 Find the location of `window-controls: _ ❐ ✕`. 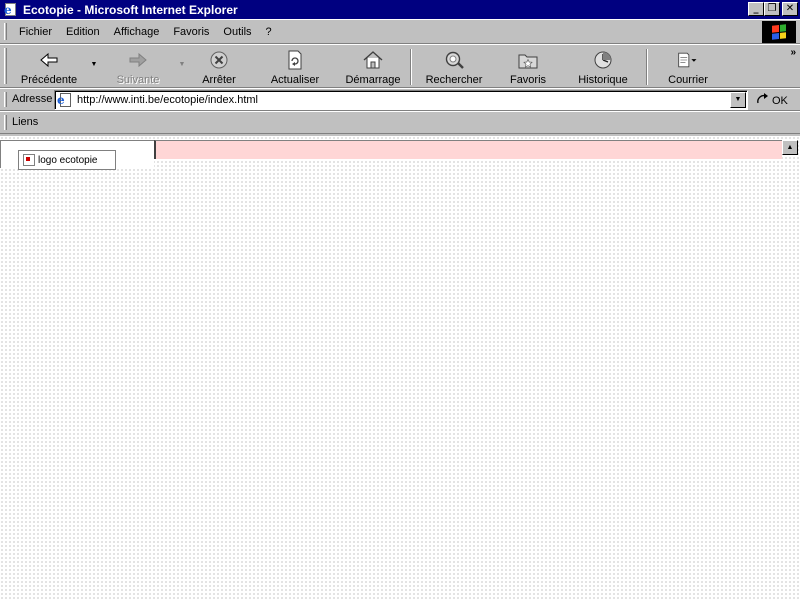

window-controls: _ ❐ ✕ is located at coordinates (773, 9).